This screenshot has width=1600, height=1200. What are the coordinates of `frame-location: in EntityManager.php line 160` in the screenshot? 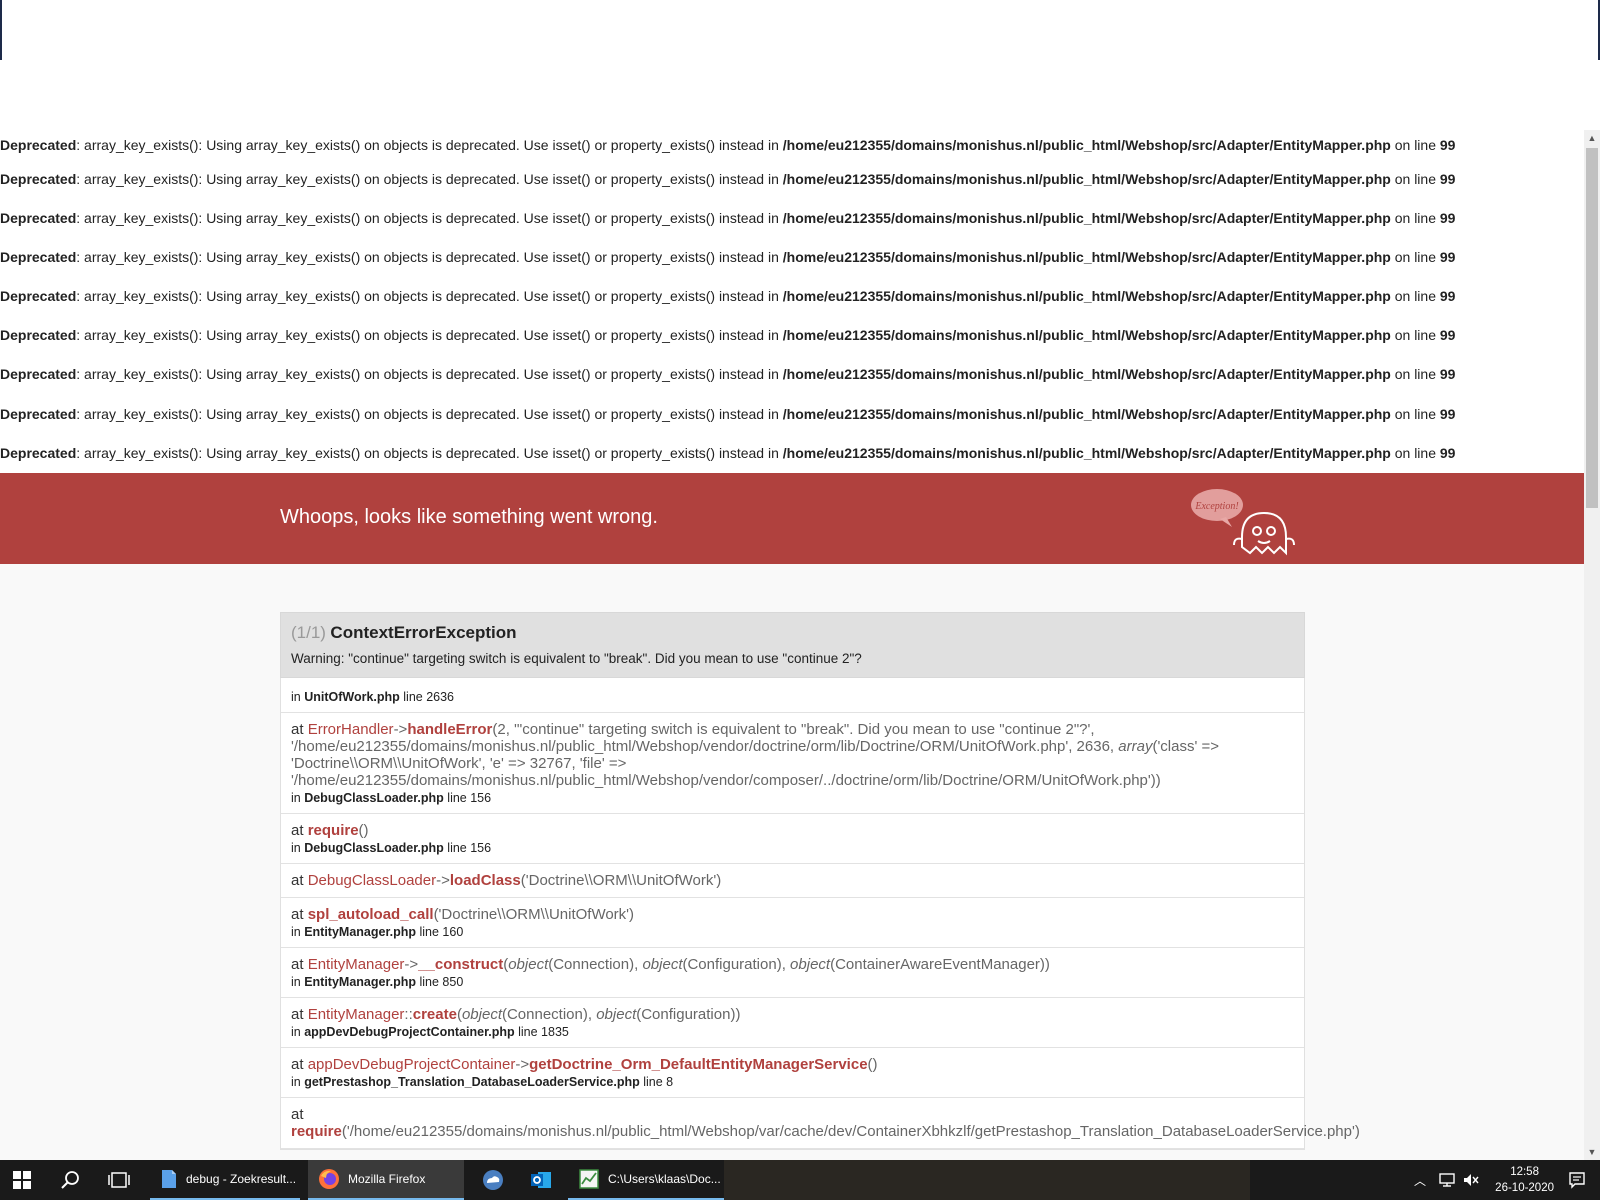 It's located at (377, 932).